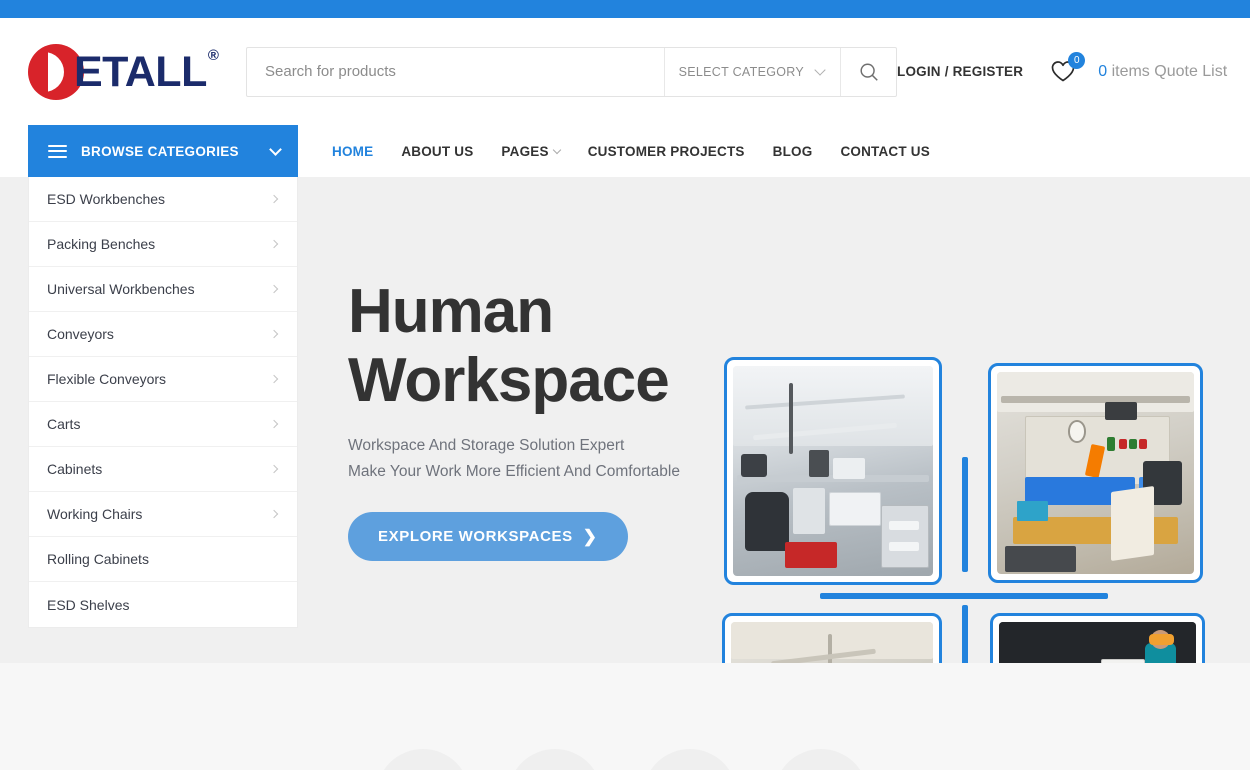 The height and width of the screenshot is (770, 1250). I want to click on hero-image-top-right, so click(1095, 473).